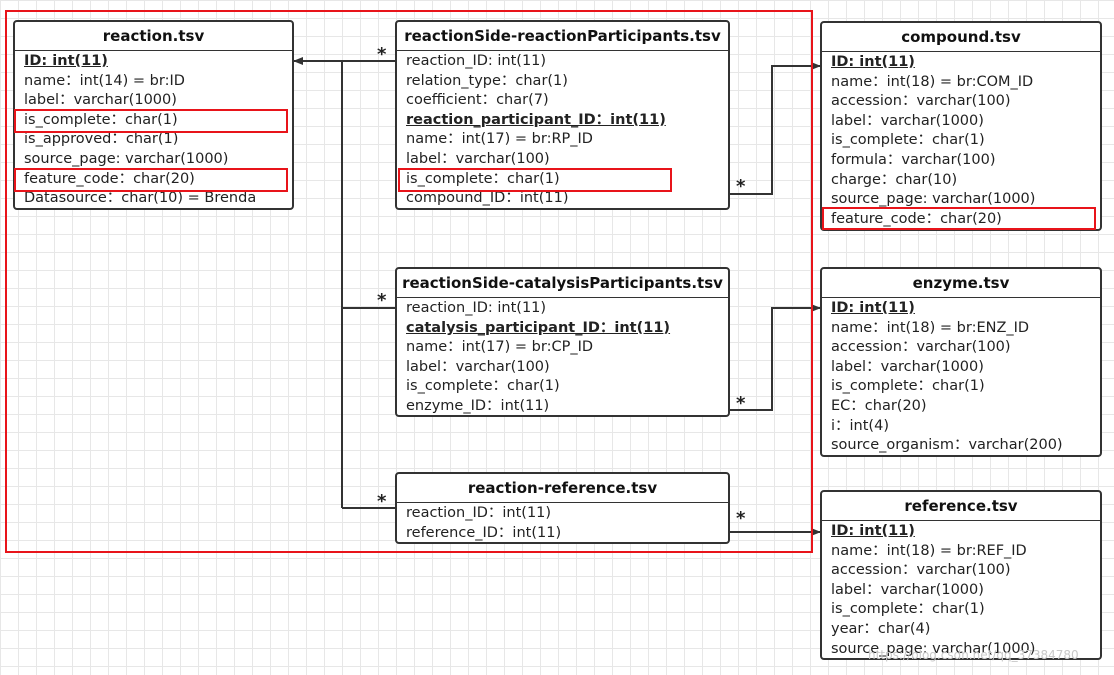  What do you see at coordinates (562, 488) in the screenshot?
I see `table-title: reaction-reference.tsv` at bounding box center [562, 488].